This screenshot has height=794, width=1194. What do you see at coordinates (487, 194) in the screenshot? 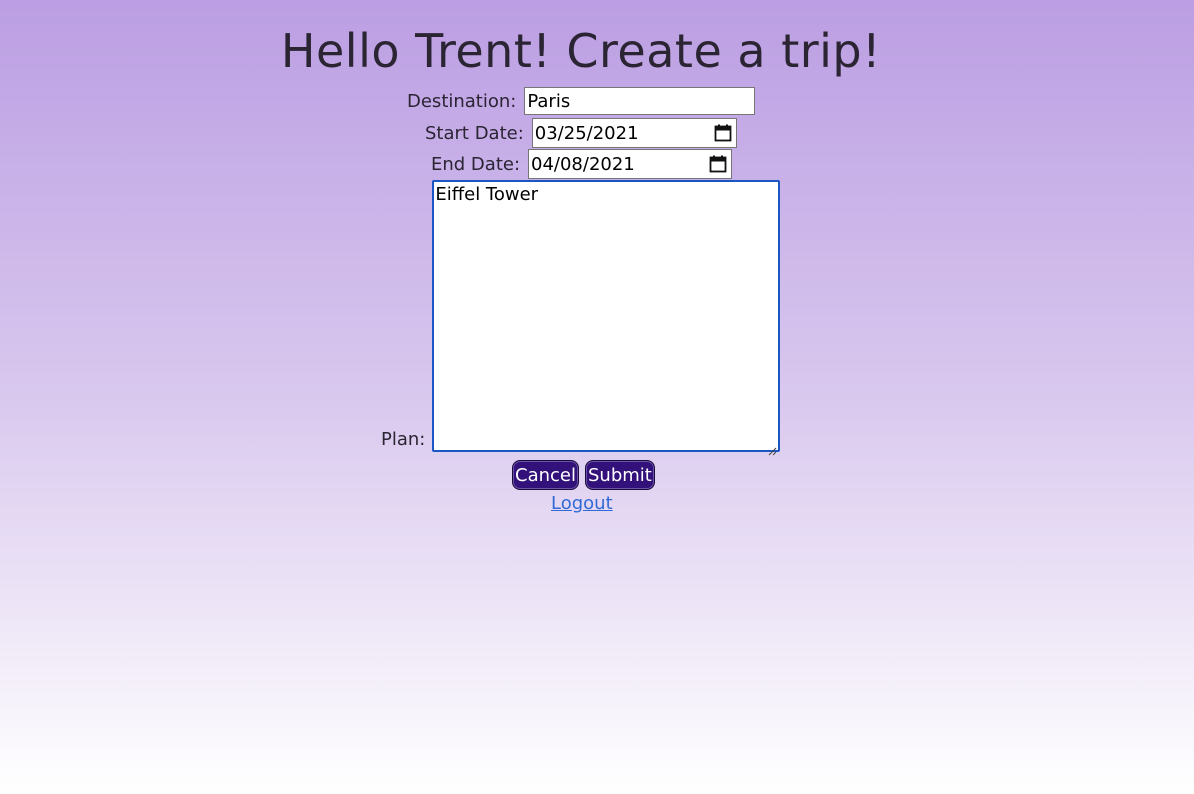
I see `plan-value: Eiffel Tower` at bounding box center [487, 194].